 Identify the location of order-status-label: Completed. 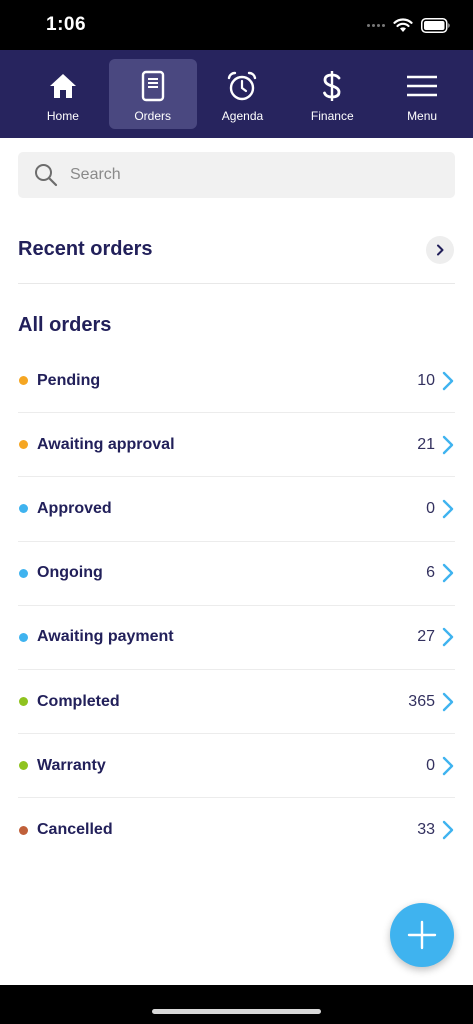
(78, 701).